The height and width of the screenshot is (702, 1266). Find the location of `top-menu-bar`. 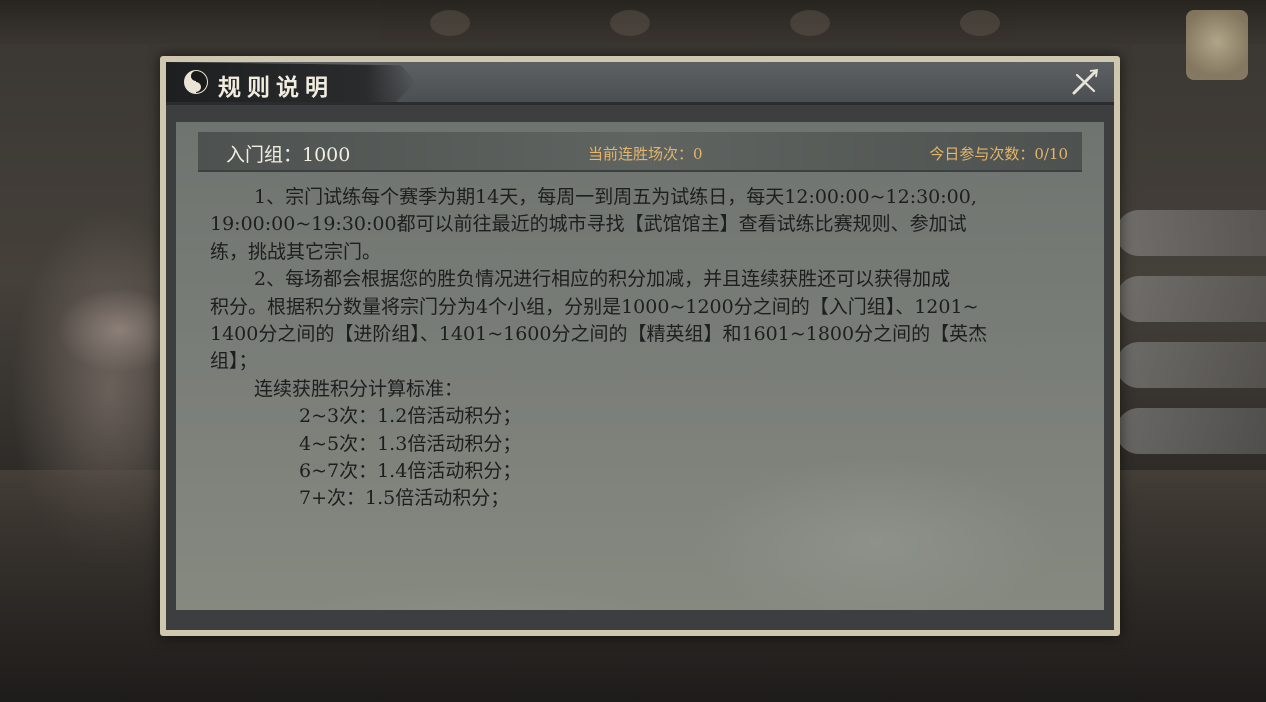

top-menu-bar is located at coordinates (633, 22).